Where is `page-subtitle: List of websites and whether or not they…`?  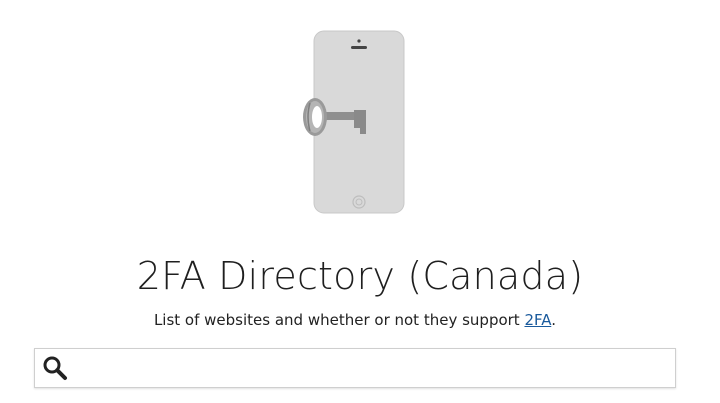
page-subtitle: List of websites and whether or not they… is located at coordinates (355, 320).